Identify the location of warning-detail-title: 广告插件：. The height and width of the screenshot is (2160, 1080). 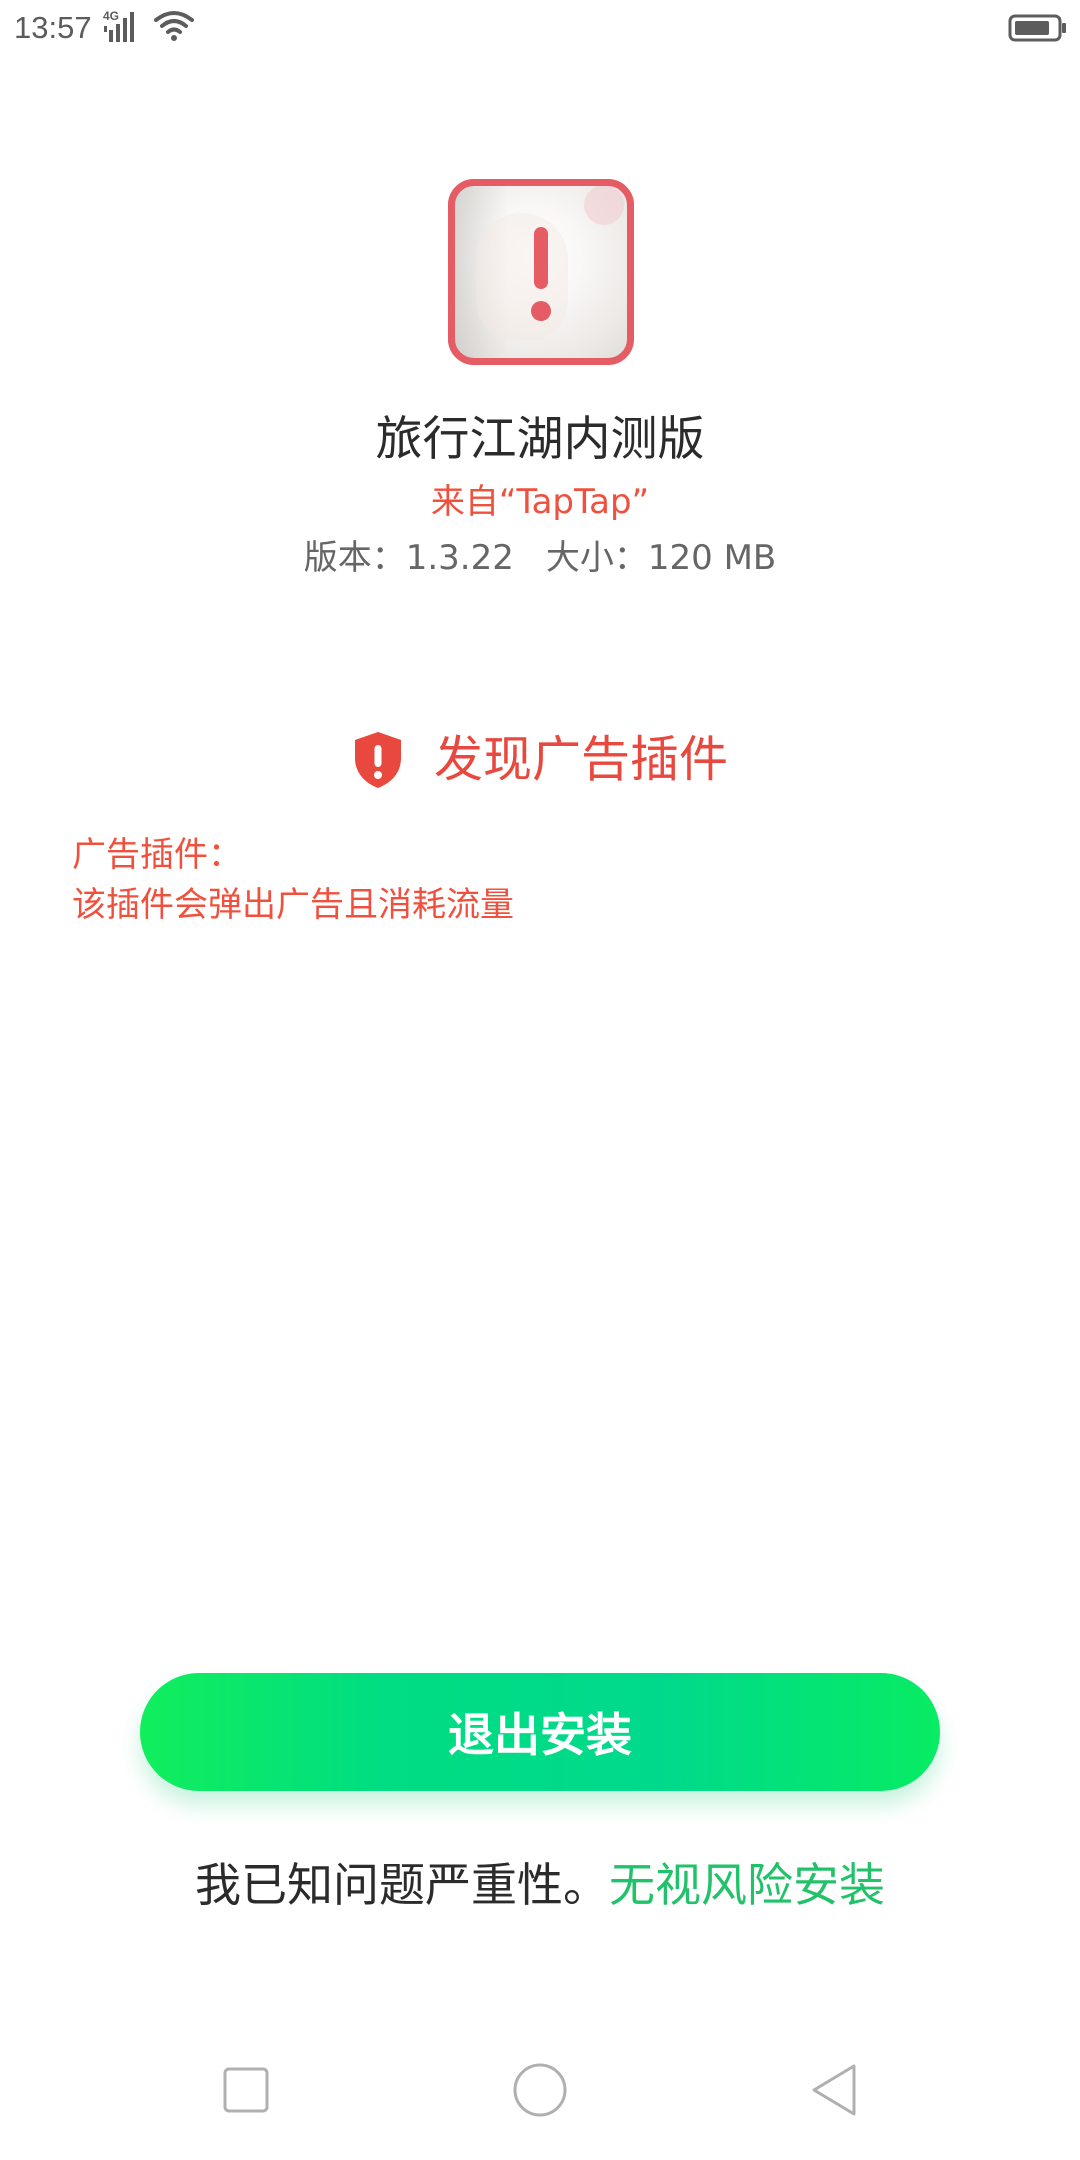
(157, 855).